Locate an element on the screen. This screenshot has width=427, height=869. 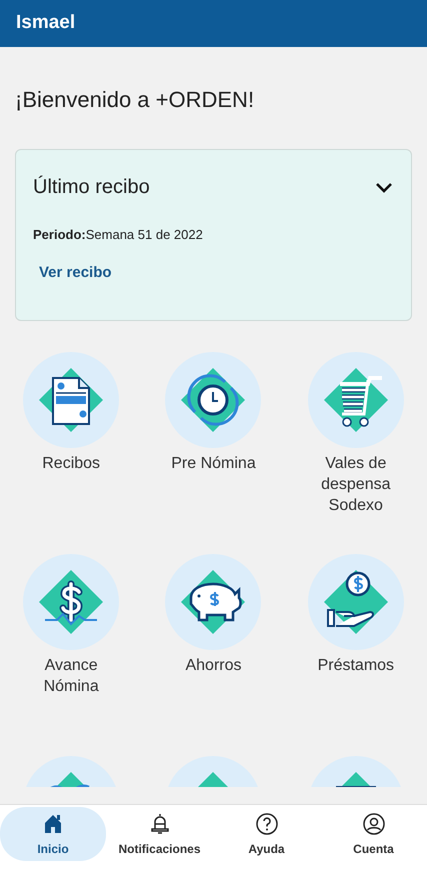
menu-tile: Avance Nómina is located at coordinates (71, 625).